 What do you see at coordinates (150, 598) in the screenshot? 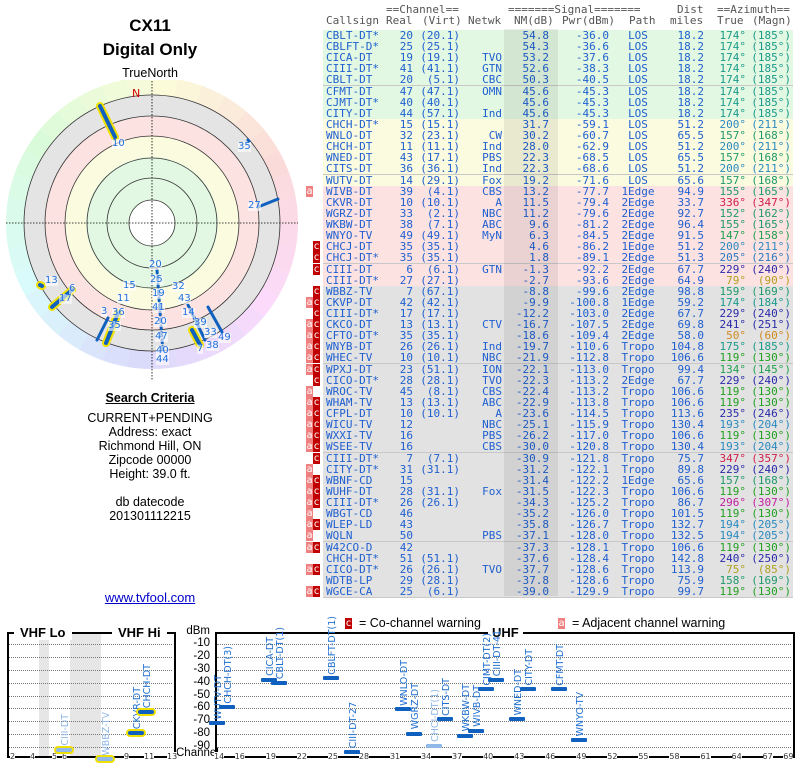
I see `tvfool-link: www.tvfool.com` at bounding box center [150, 598].